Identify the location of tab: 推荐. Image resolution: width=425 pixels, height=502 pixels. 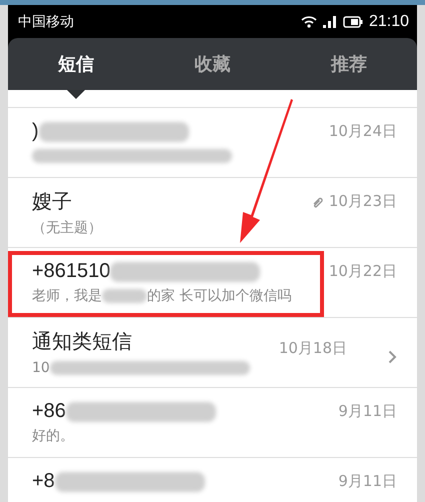
(348, 64).